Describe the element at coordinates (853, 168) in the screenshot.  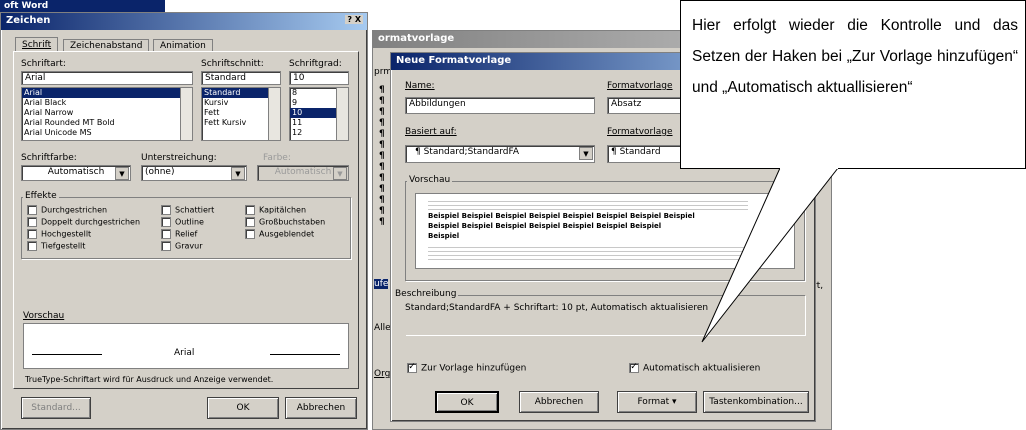
I see `callout-bottom-border` at that location.